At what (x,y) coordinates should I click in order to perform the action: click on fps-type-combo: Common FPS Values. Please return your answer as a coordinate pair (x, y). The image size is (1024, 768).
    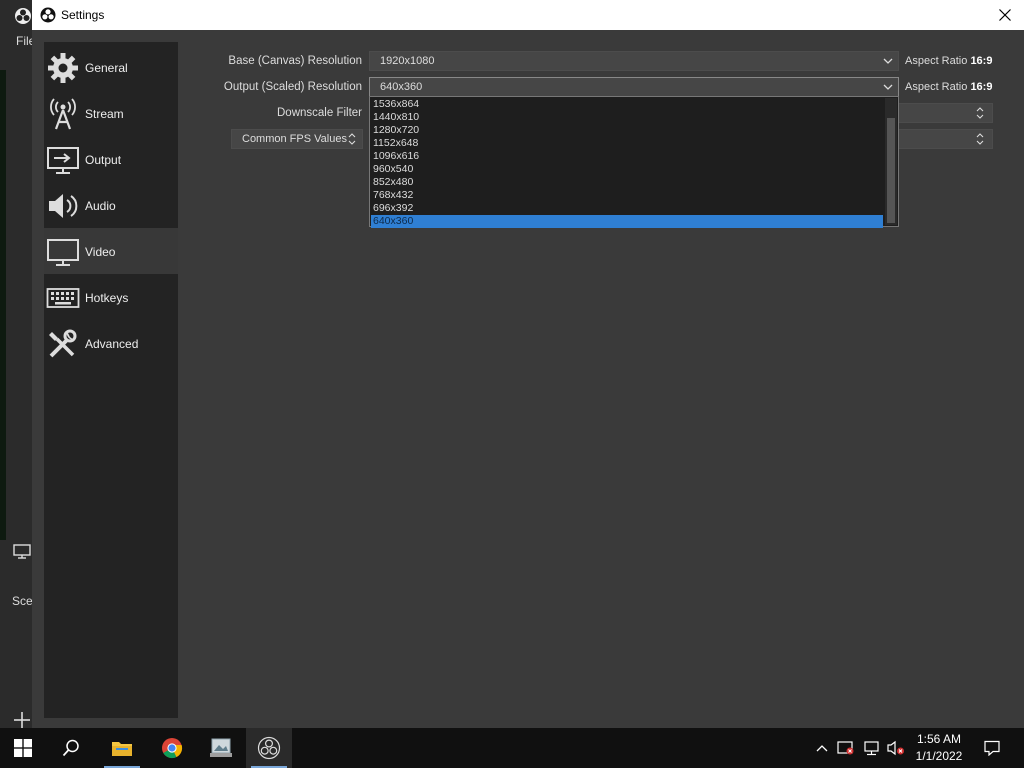
    Looking at the image, I should click on (297, 139).